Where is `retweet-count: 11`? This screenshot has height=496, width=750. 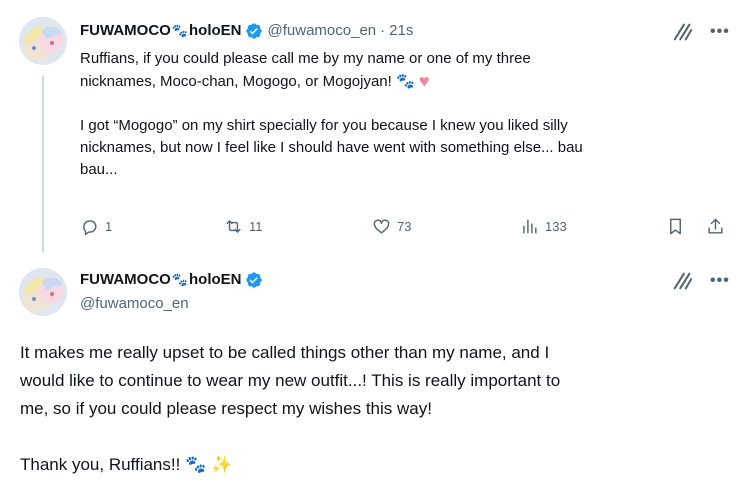
retweet-count: 11 is located at coordinates (256, 226).